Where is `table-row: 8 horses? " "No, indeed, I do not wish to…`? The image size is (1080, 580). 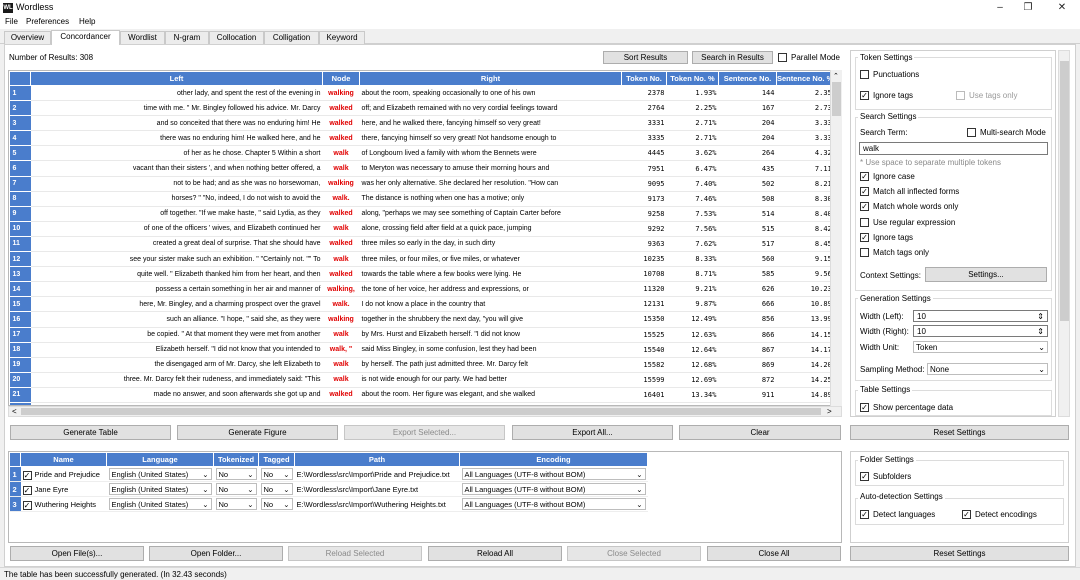
table-row: 8 horses? " "No, indeed, I do not wish to… is located at coordinates (421, 199).